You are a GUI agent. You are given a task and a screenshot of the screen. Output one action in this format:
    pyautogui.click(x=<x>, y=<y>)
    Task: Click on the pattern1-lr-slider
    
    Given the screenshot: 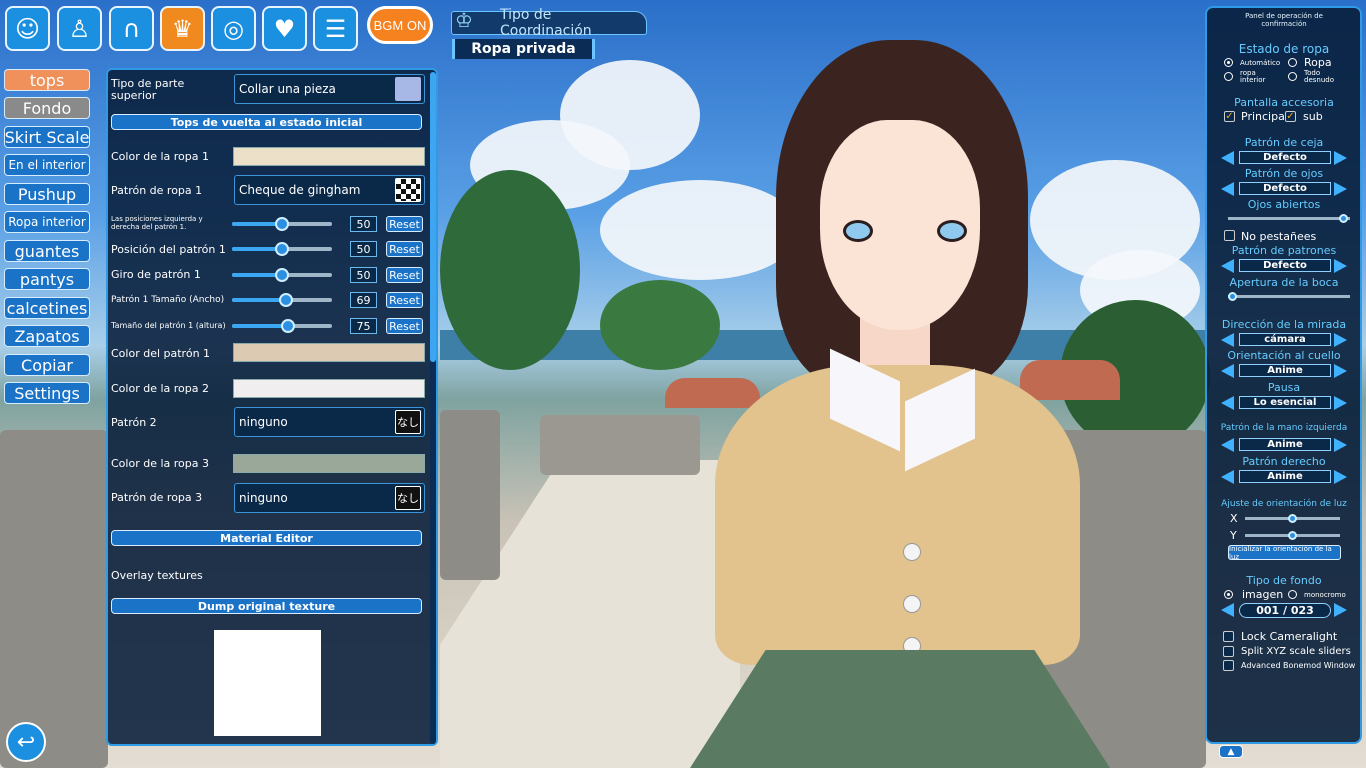 What is the action you would take?
    pyautogui.click(x=282, y=224)
    